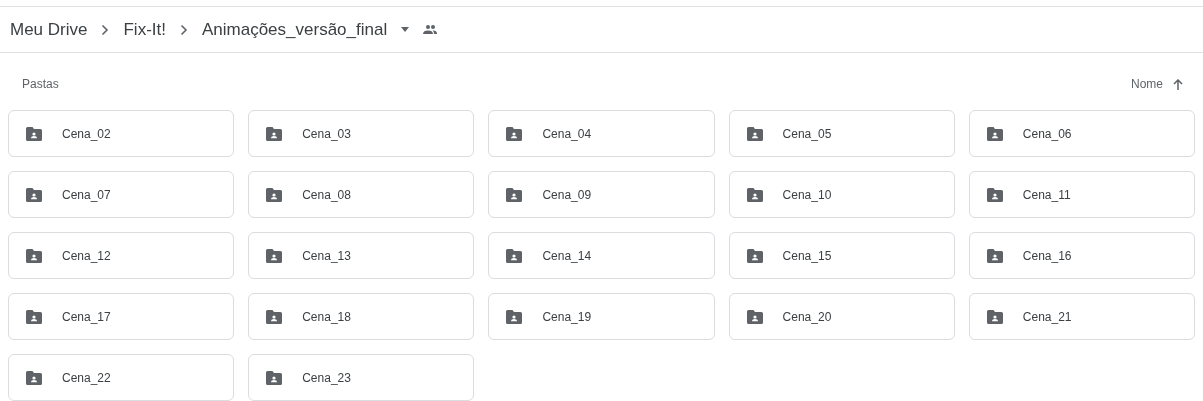 This screenshot has height=401, width=1203. What do you see at coordinates (294, 29) in the screenshot?
I see `breadcrumb-item: Animações_versão_final` at bounding box center [294, 29].